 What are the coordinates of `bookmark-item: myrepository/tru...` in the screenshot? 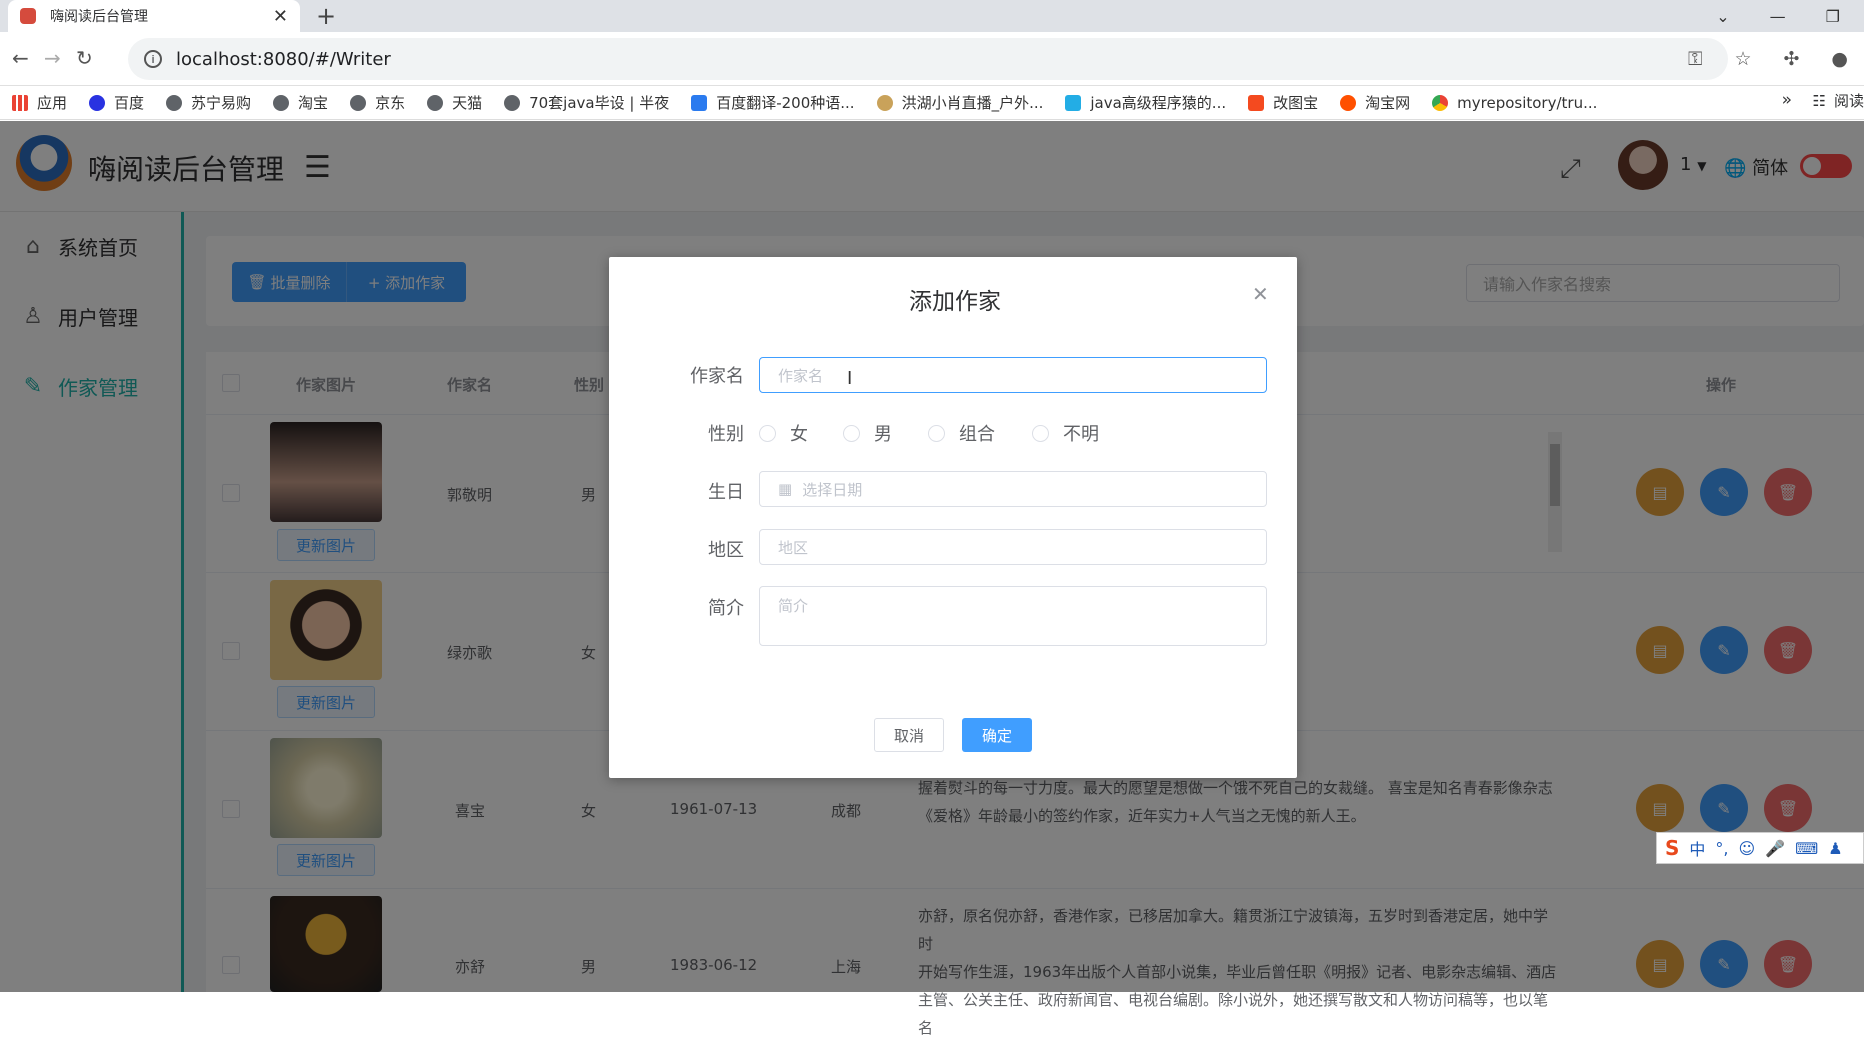 It's located at (1514, 103).